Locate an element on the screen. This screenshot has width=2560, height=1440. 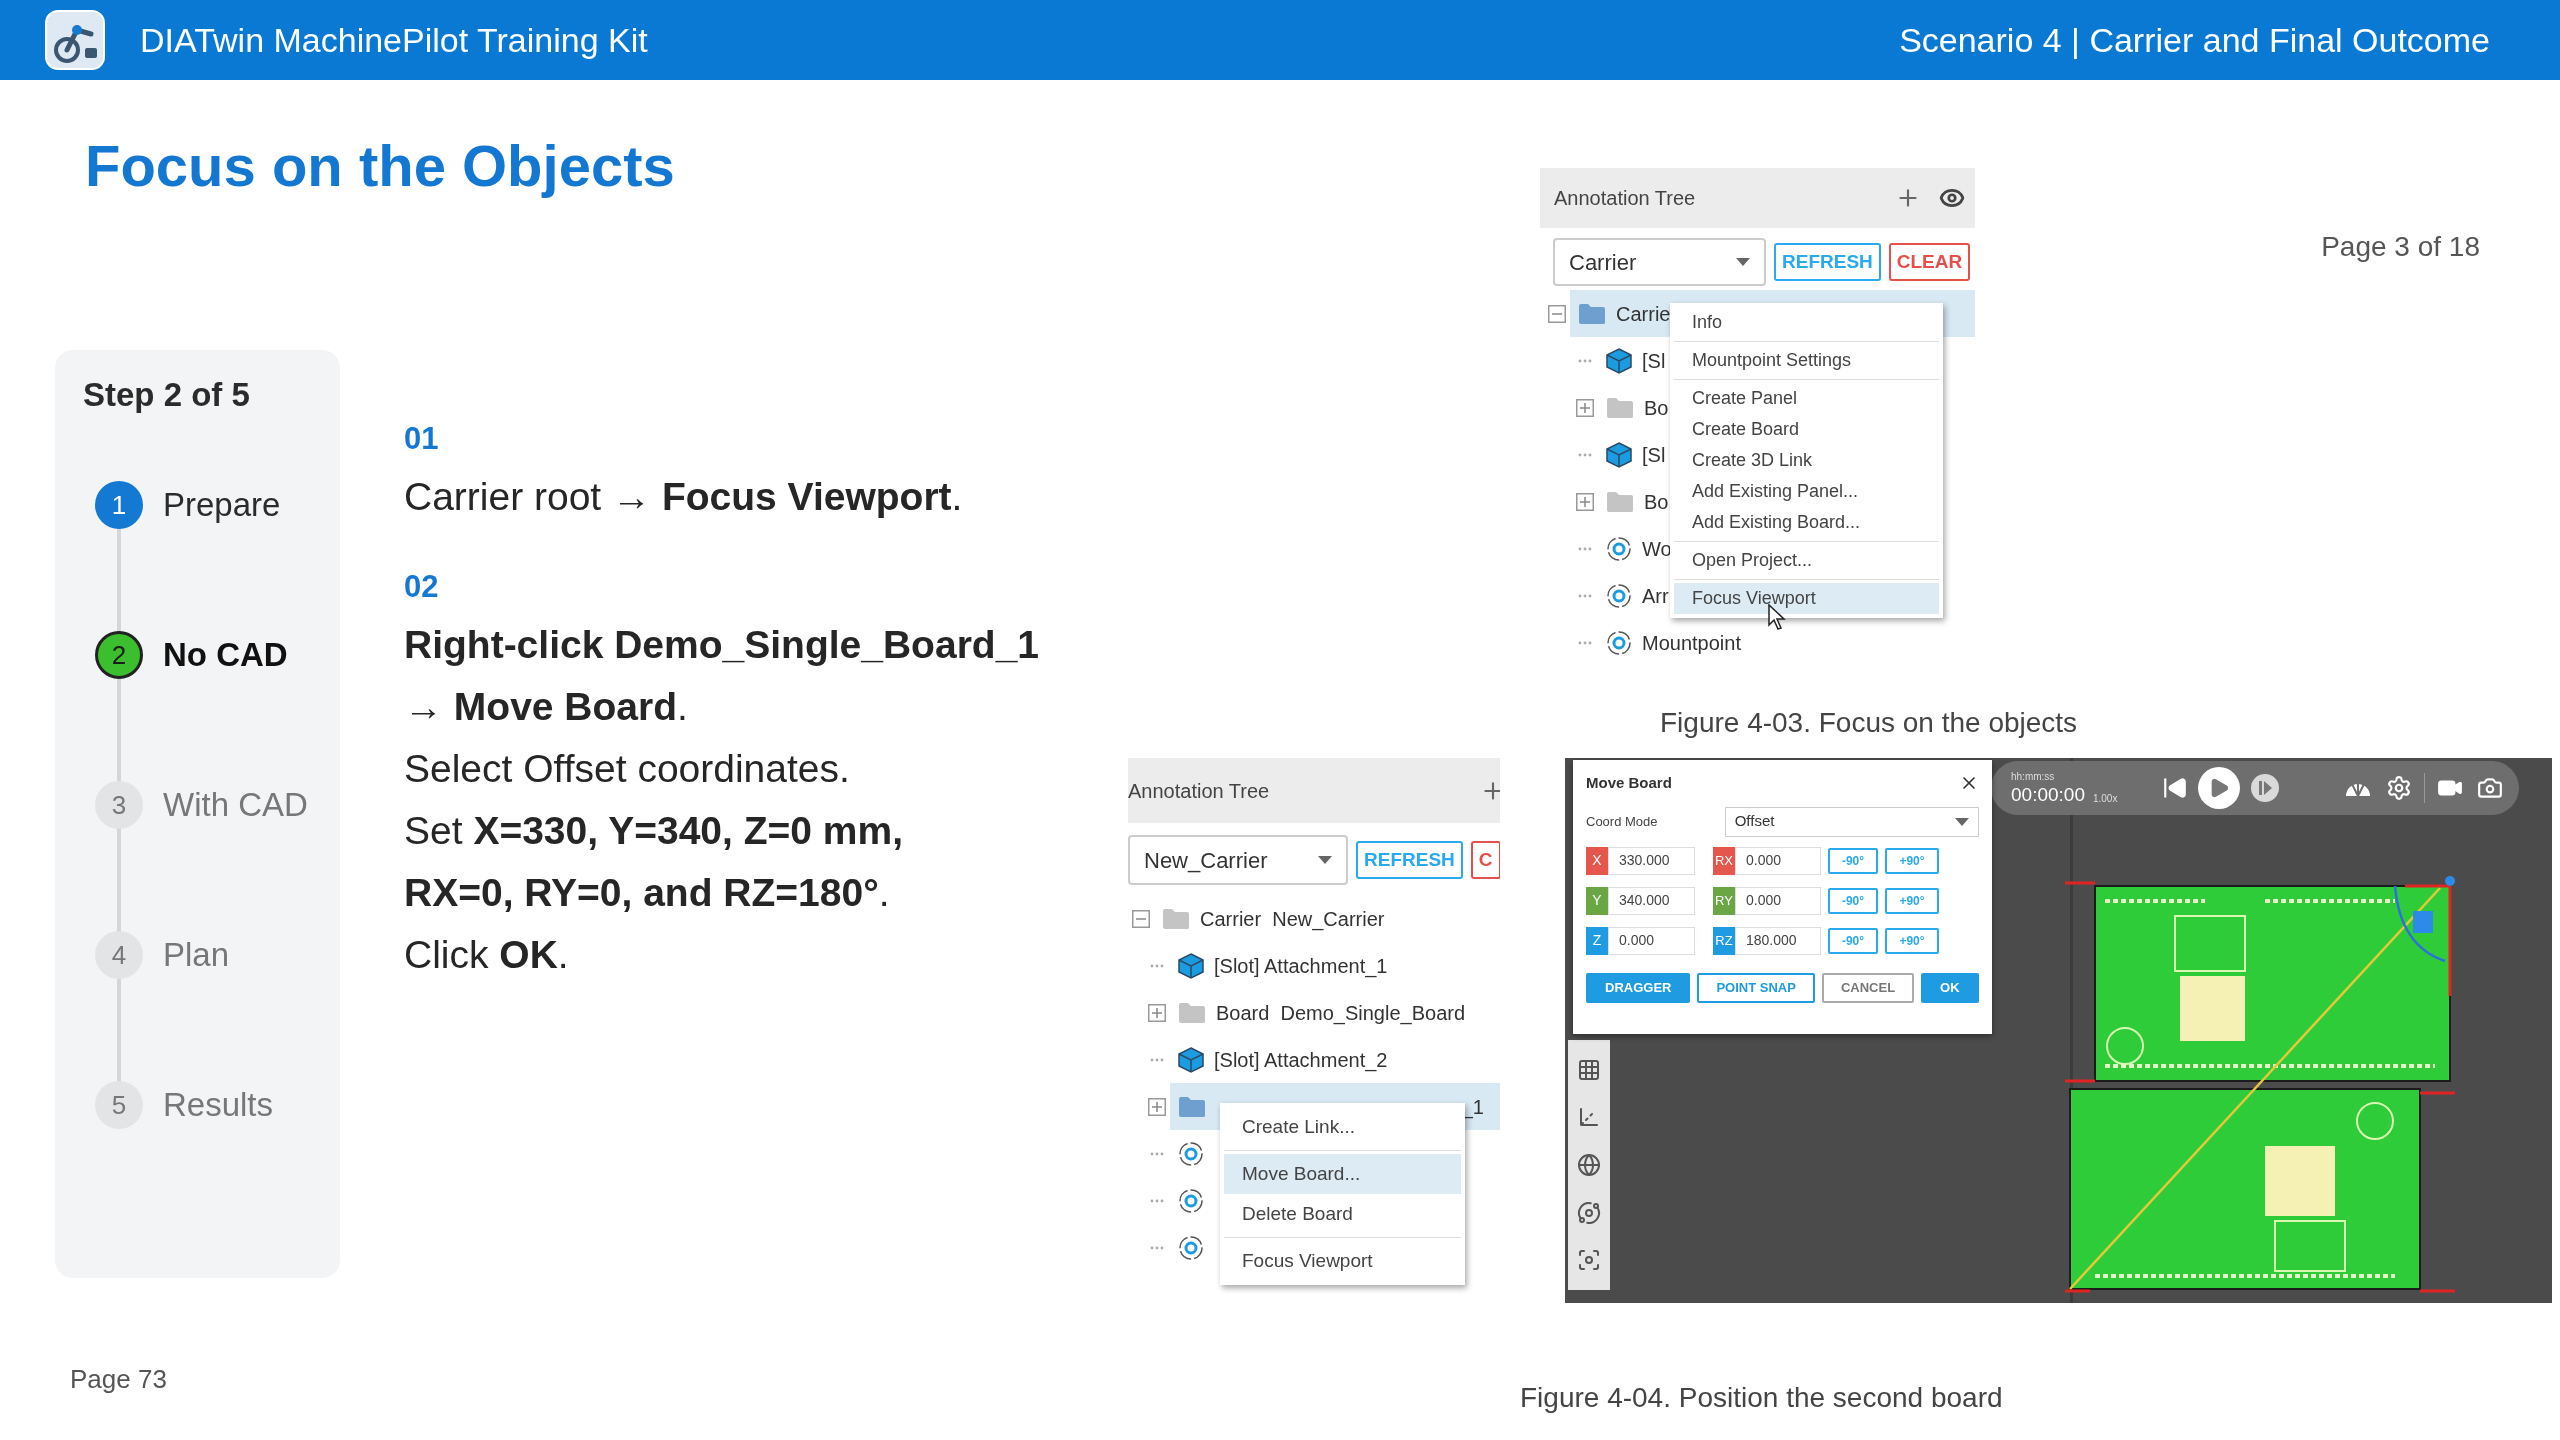
tree-item-label: Board Demo_Single_Board is located at coordinates (1341, 1013).